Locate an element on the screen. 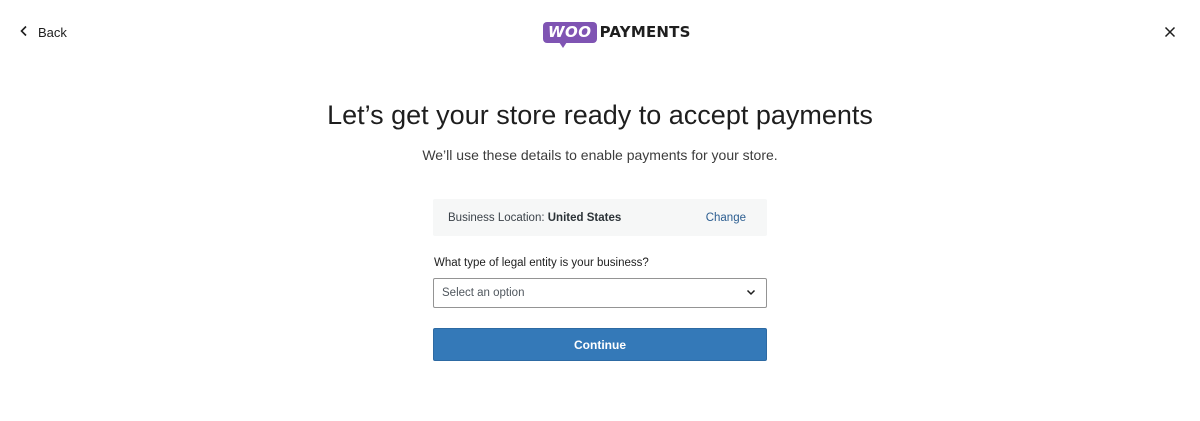  woopayments-logo: WOO PAYMENTS is located at coordinates (617, 34).